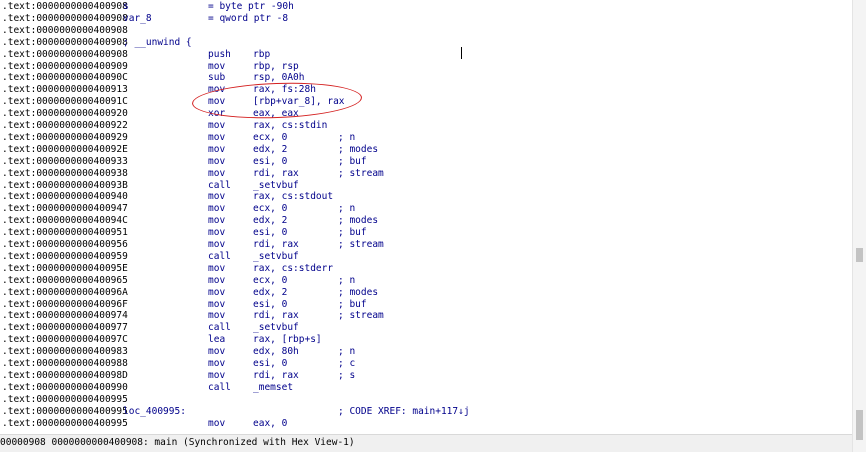  Describe the element at coordinates (65, 280) in the screenshot. I see `line-address: .text:0000000000400965` at that location.